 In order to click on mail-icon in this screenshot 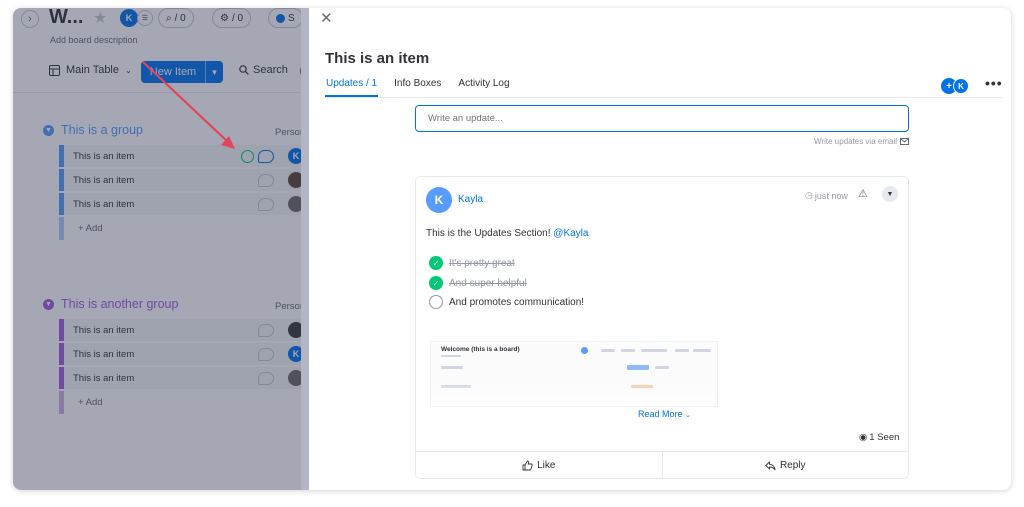, I will do `click(904, 141)`.